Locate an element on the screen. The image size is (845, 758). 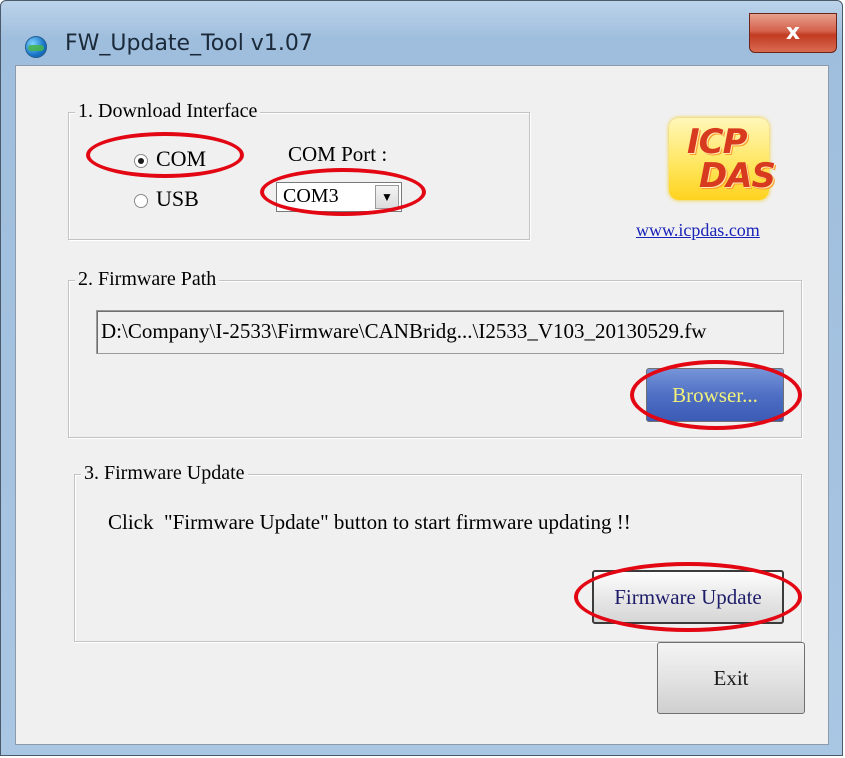
com-port-select: COM3 ▼ is located at coordinates (339, 197).